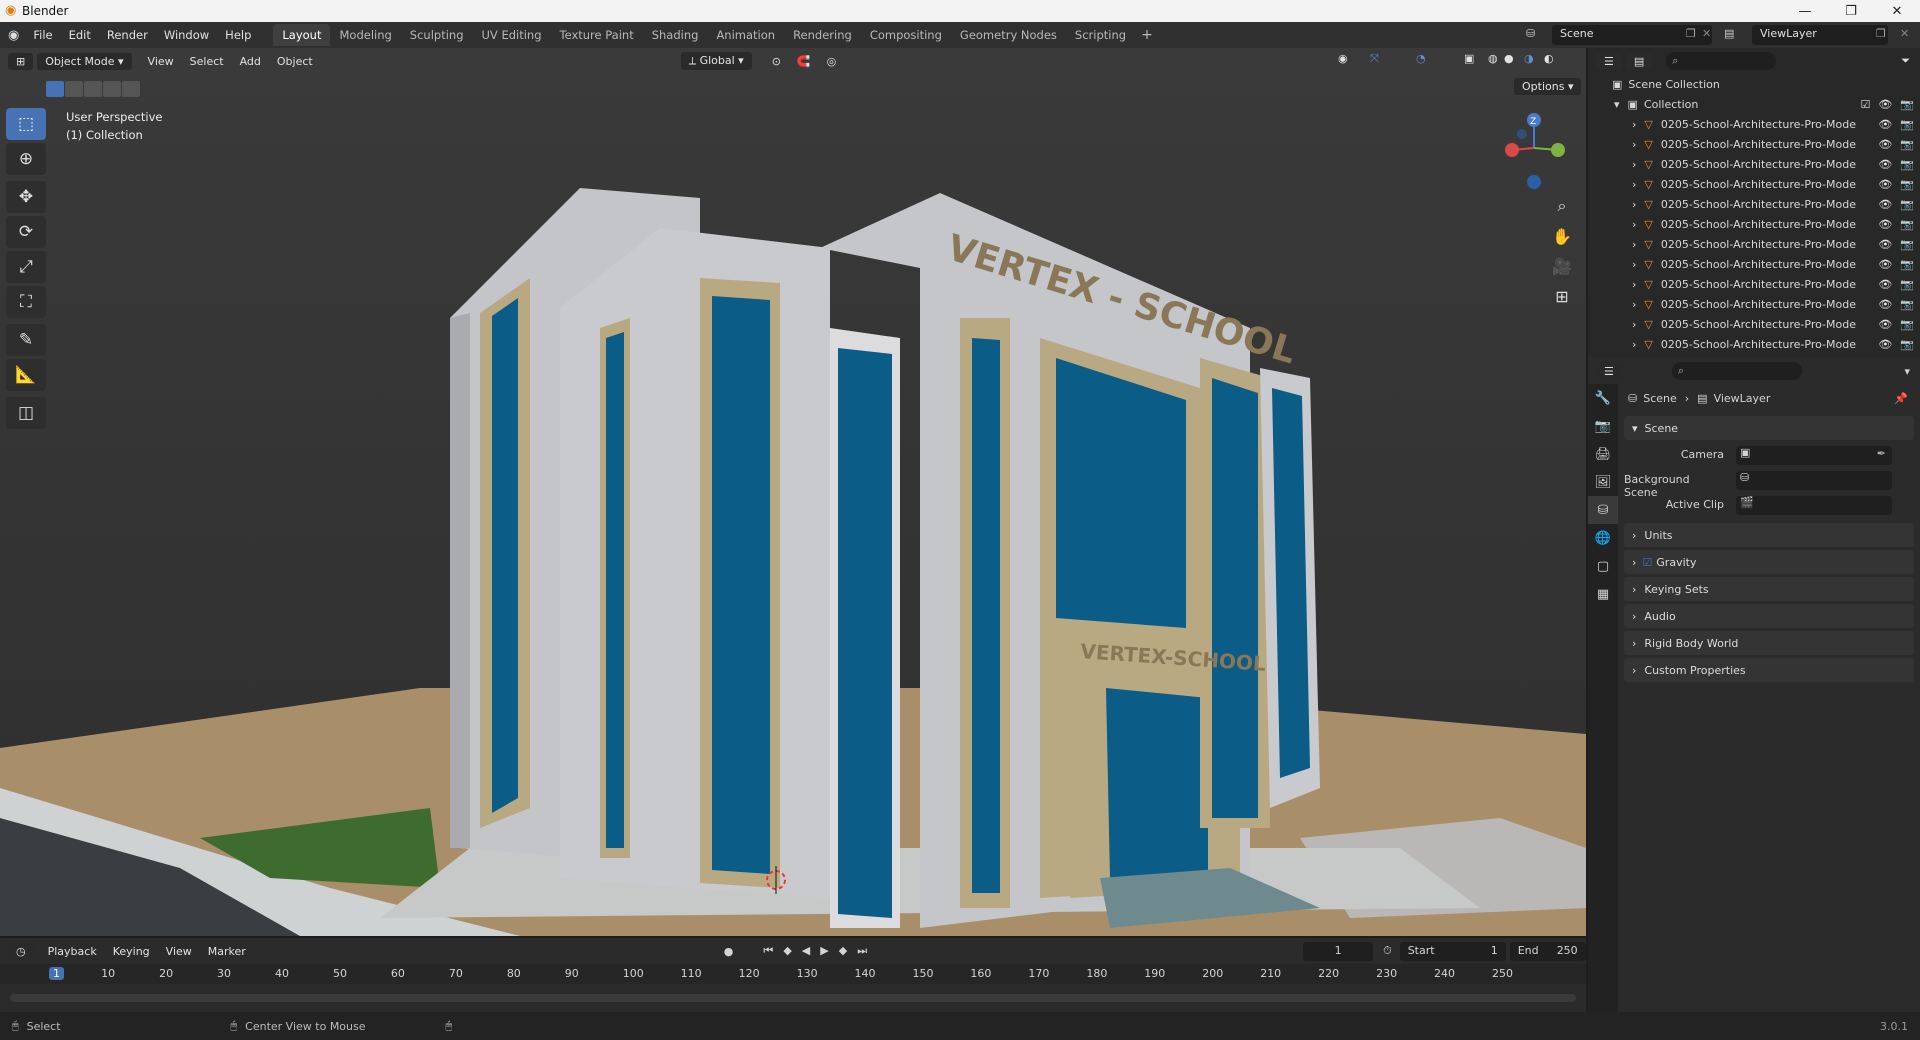  What do you see at coordinates (776, 61) in the screenshot?
I see `pivot-icon: ⊙` at bounding box center [776, 61].